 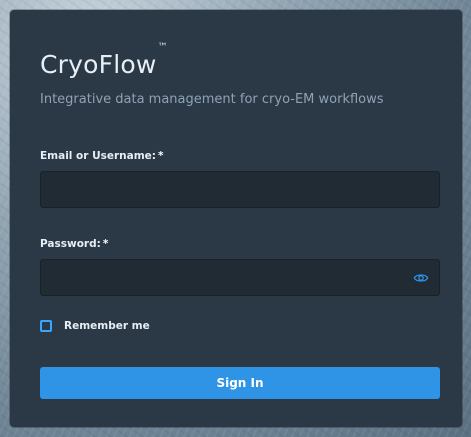 What do you see at coordinates (46, 326) in the screenshot?
I see `remember-me-checkbox` at bounding box center [46, 326].